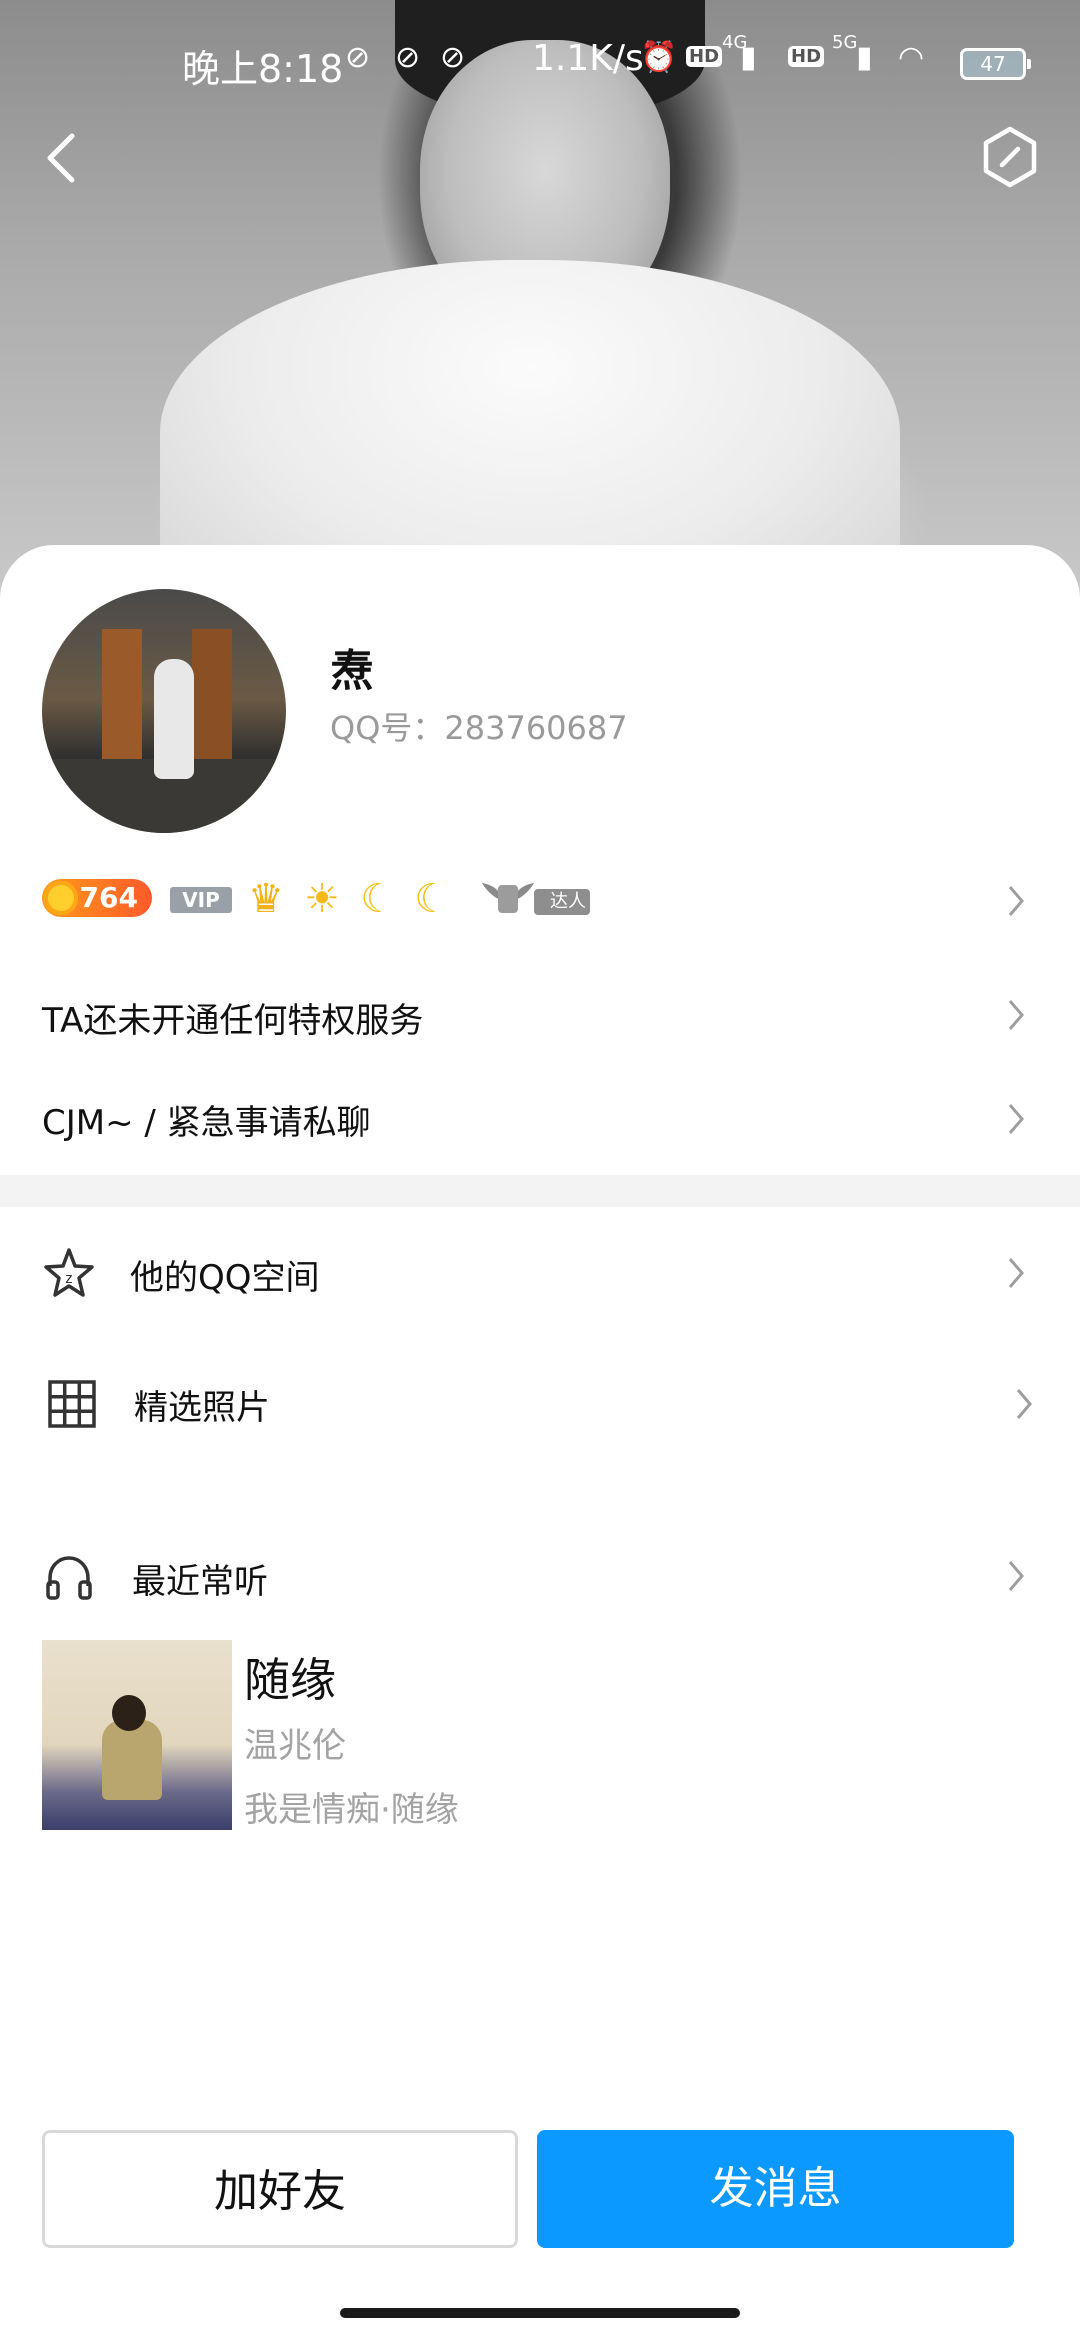 This screenshot has width=1080, height=2340. I want to click on wing-badge-icon, so click(508, 898).